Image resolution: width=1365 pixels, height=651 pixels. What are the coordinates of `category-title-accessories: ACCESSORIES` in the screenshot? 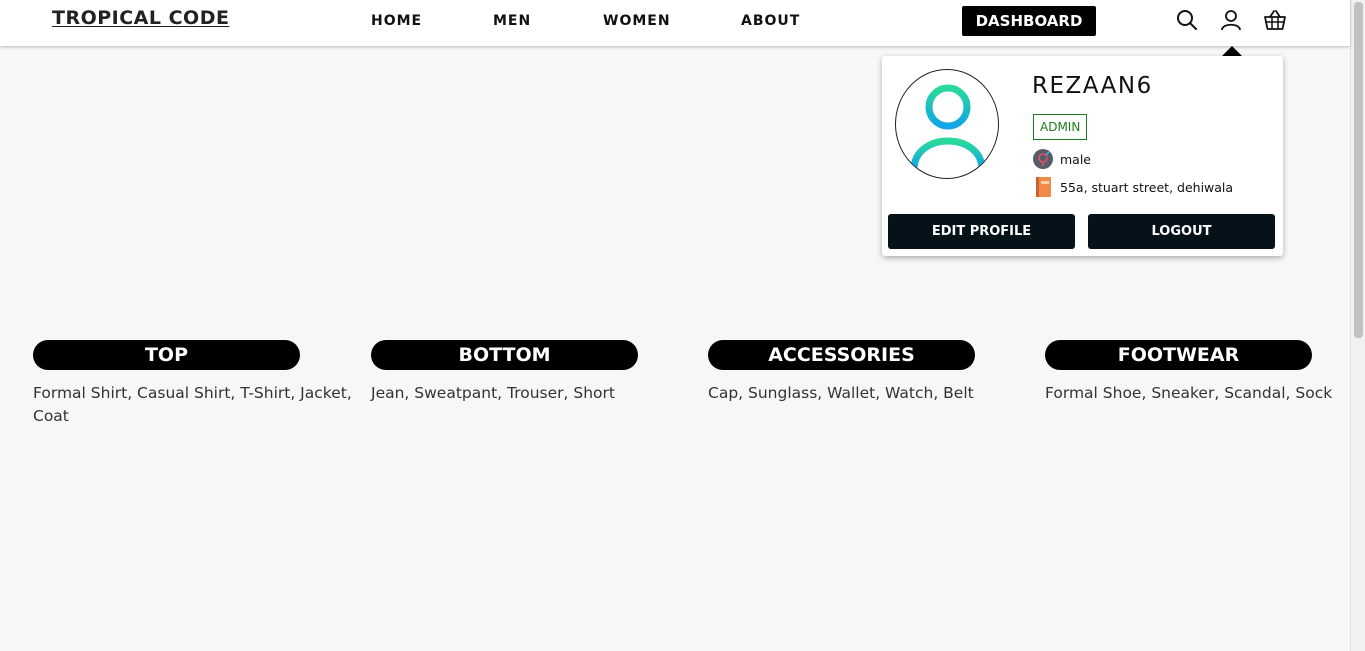 It's located at (841, 355).